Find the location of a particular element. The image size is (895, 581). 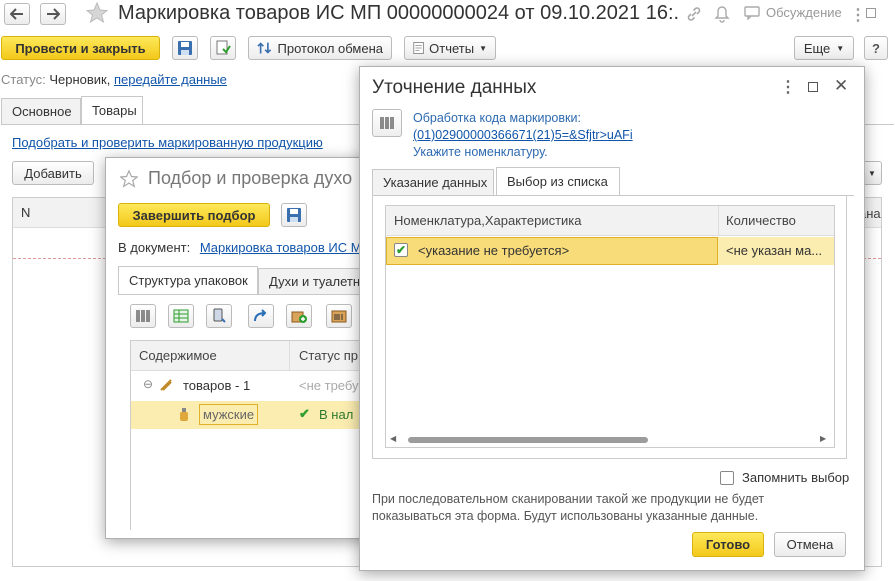

exchange-protocol-label: Протокол обмена is located at coordinates (330, 48).